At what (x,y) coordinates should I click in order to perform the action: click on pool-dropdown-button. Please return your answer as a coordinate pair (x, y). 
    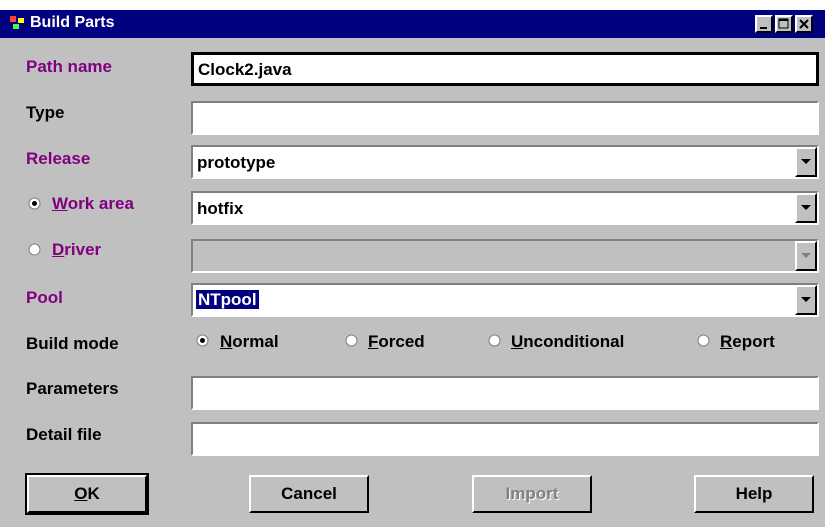
    Looking at the image, I should click on (806, 300).